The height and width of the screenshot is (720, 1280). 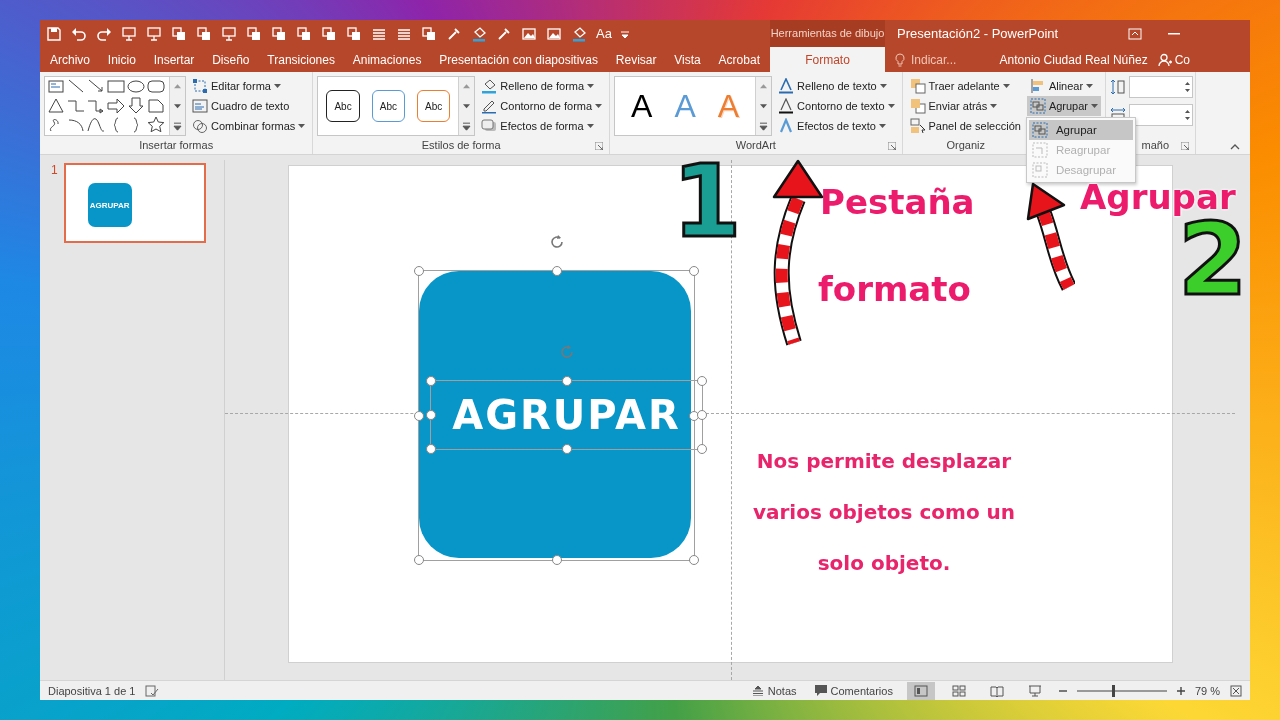 I want to click on rounded-rectangle-icon, so click(x=156, y=86).